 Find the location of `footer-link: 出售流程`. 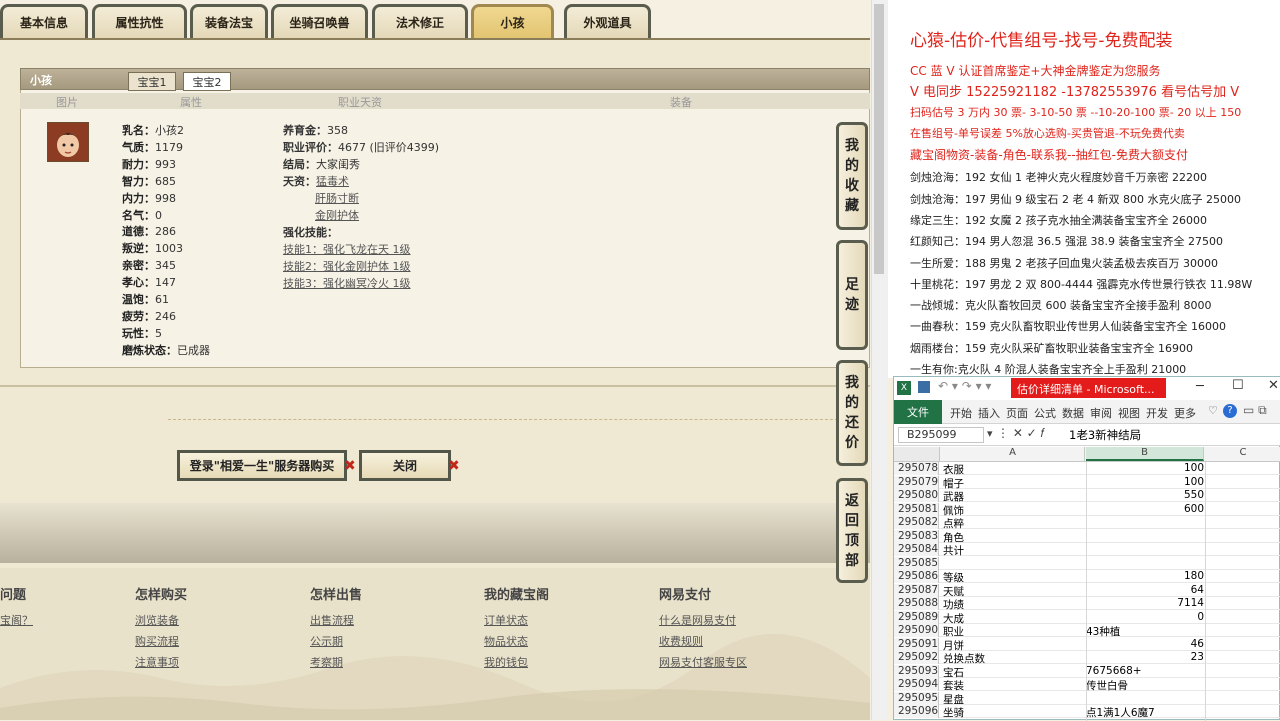

footer-link: 出售流程 is located at coordinates (332, 620).